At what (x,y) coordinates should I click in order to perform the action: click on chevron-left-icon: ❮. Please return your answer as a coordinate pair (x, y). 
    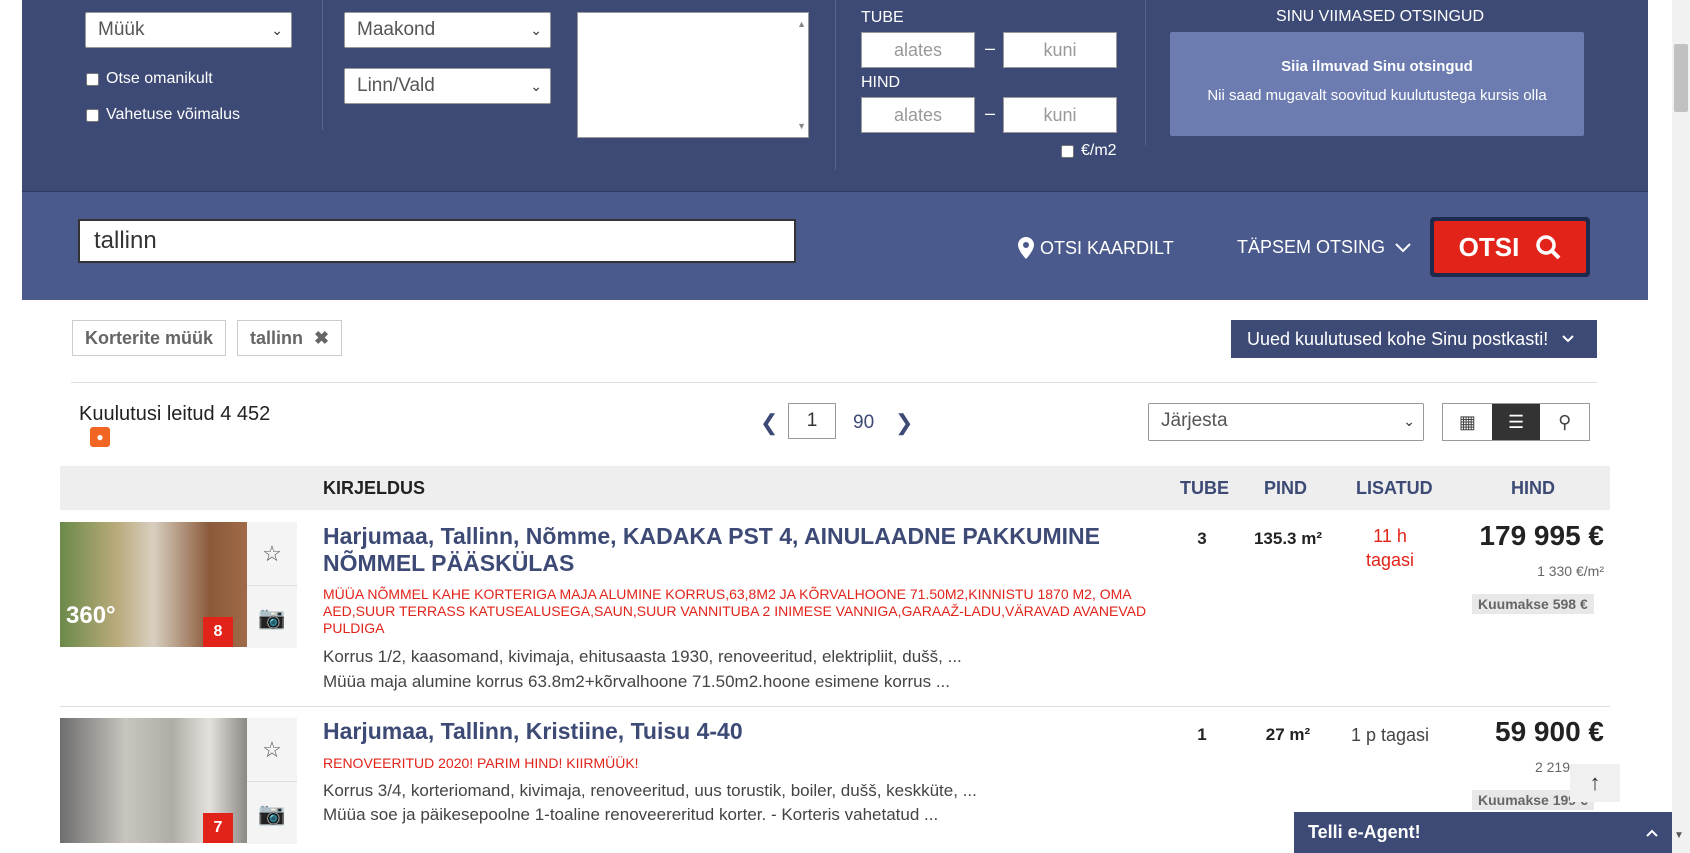
    Looking at the image, I should click on (769, 423).